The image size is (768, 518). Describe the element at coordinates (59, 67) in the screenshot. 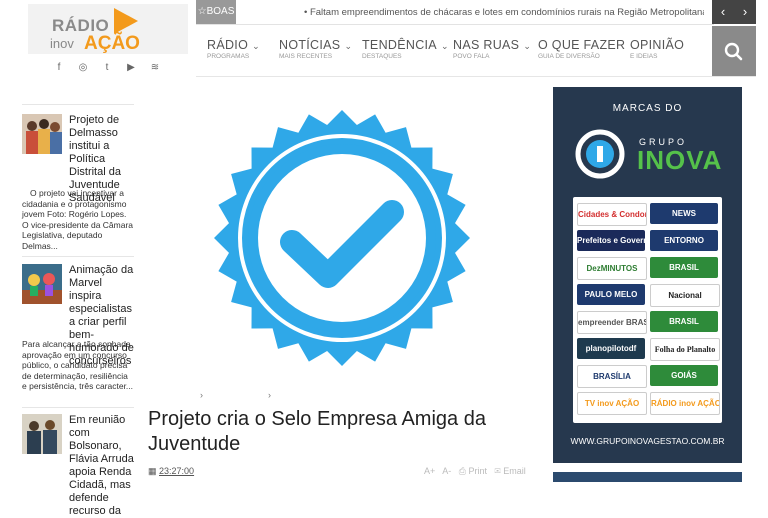

I see `facebook-icon: f` at that location.